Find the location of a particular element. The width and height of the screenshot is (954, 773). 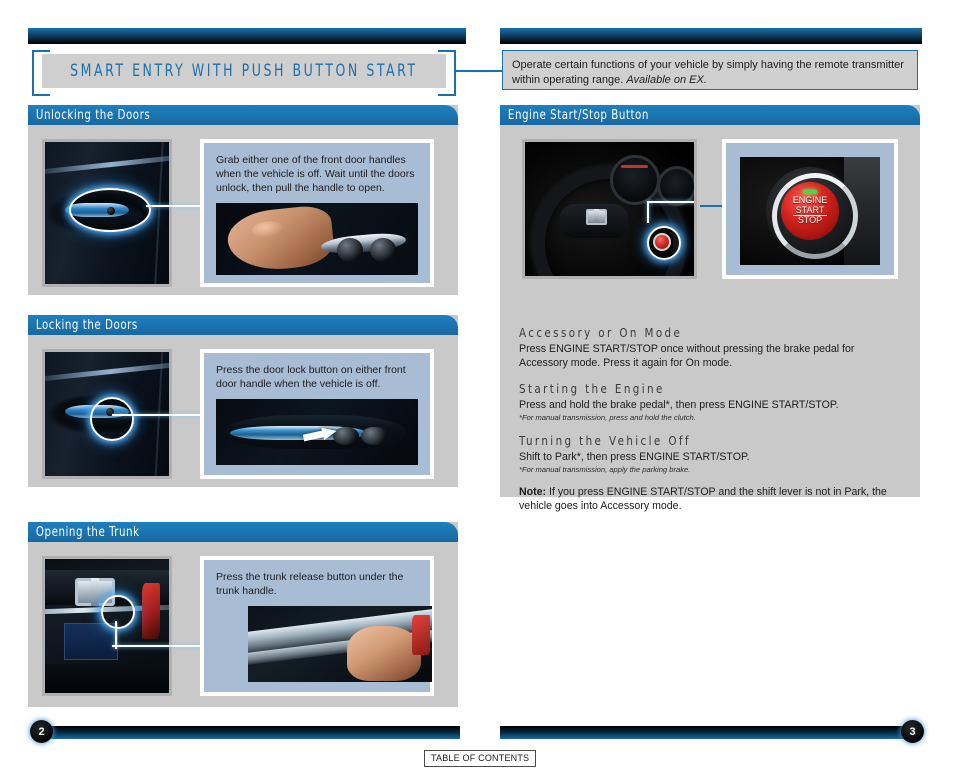

taillight is located at coordinates (151, 611).